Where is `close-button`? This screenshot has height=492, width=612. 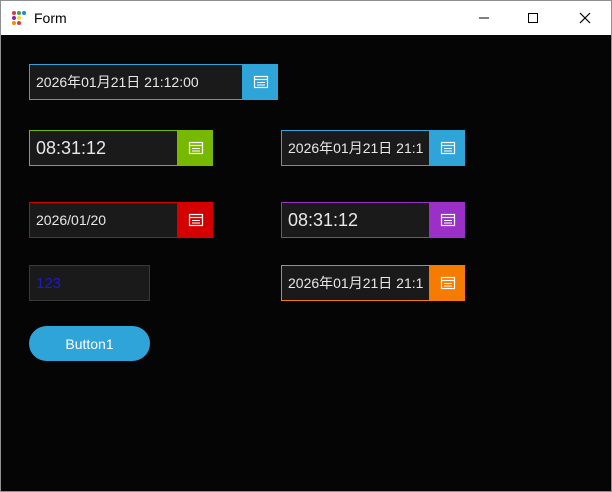 close-button is located at coordinates (585, 18).